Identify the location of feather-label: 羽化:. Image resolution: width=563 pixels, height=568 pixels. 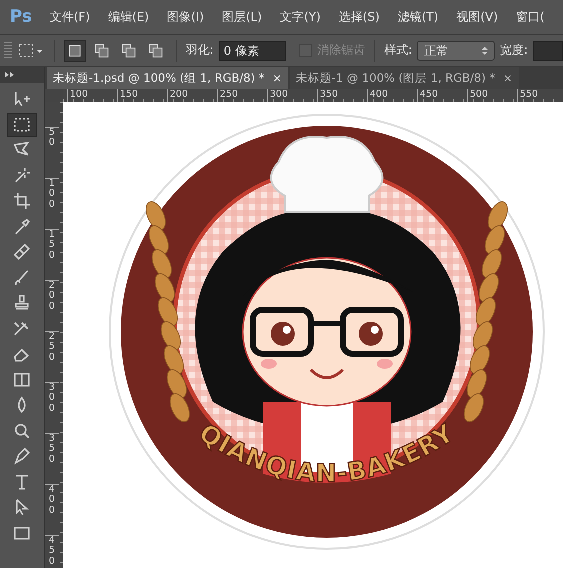
(200, 50).